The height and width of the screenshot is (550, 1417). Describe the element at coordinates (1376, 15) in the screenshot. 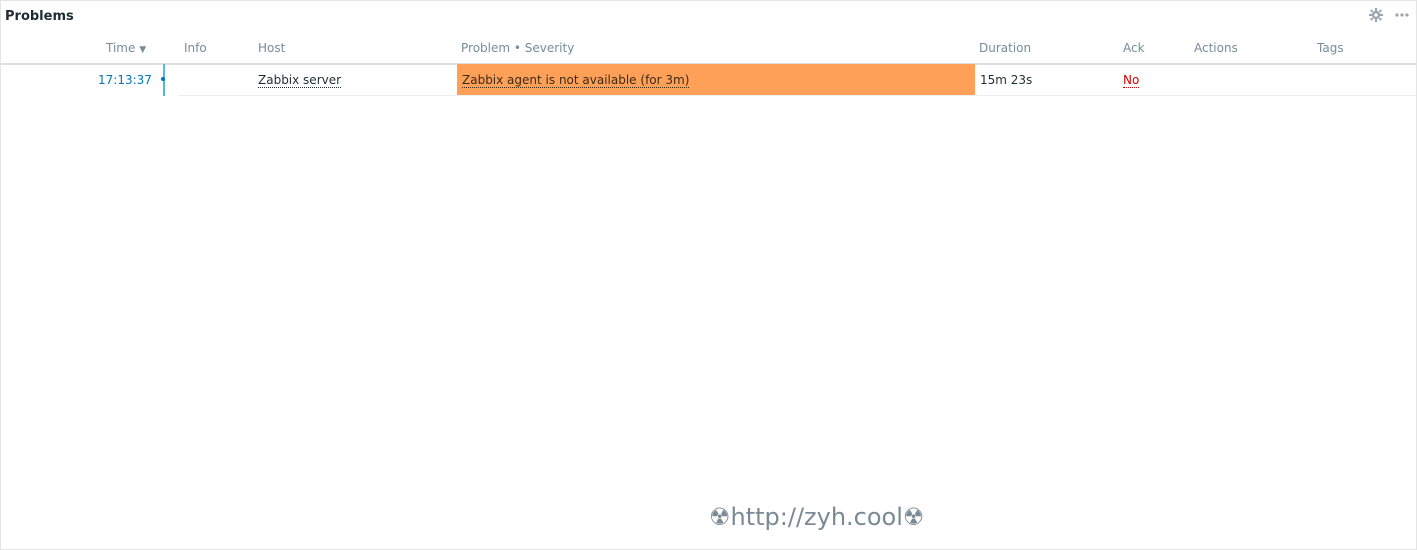

I see `gear-icon` at that location.